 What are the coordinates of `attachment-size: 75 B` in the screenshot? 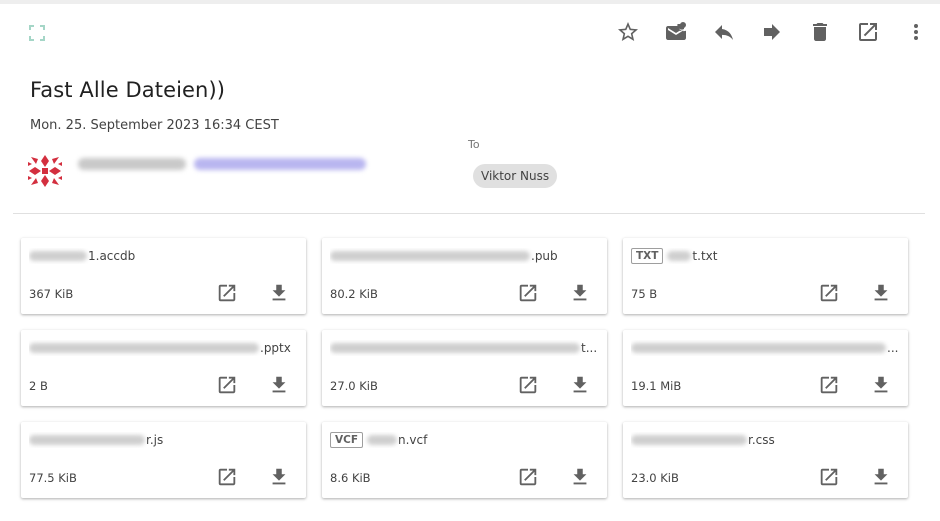 It's located at (644, 294).